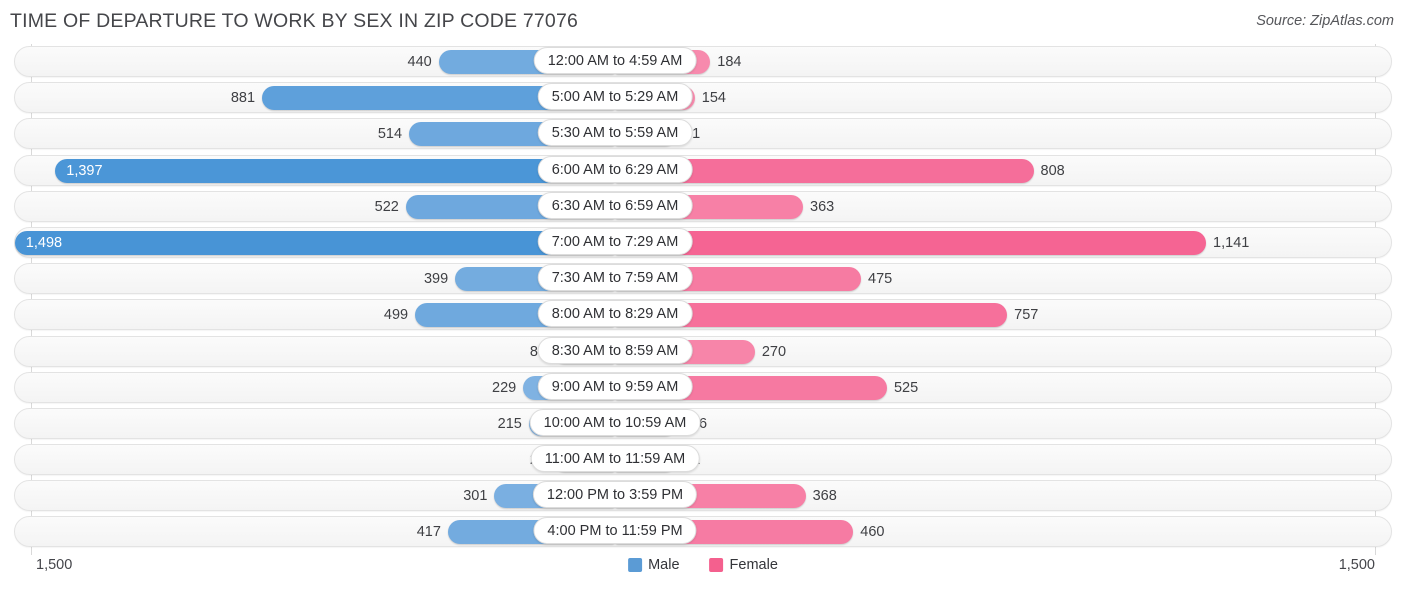  Describe the element at coordinates (615, 205) in the screenshot. I see `category-label: 6:30 AM to 6:59 AM` at that location.